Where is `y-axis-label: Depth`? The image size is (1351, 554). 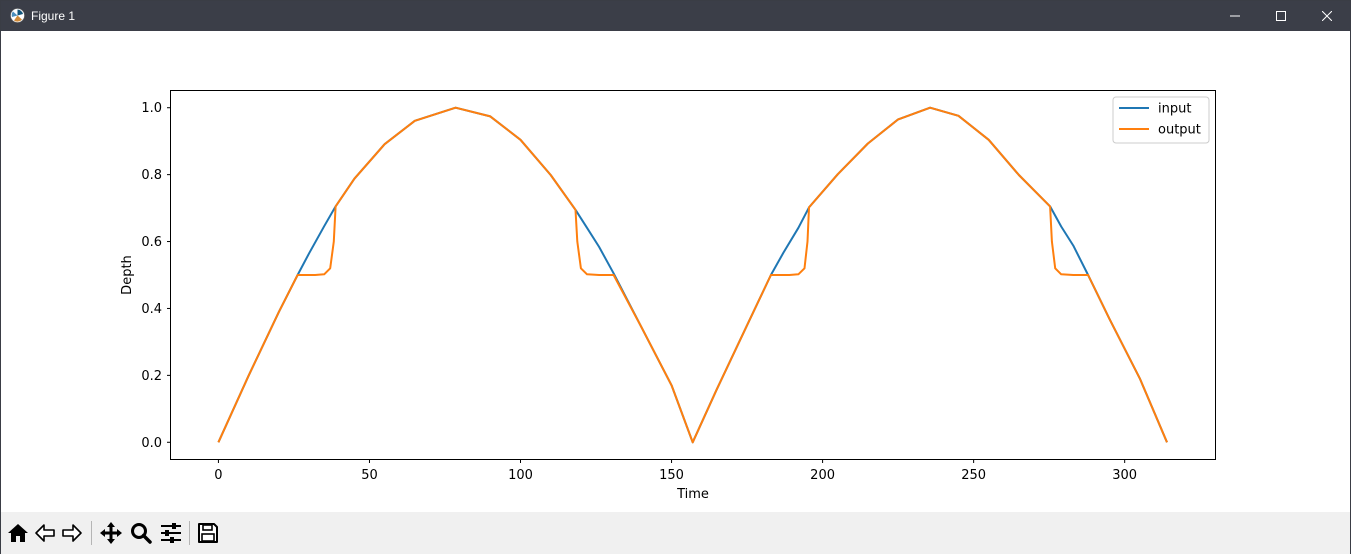 y-axis-label: Depth is located at coordinates (127, 275).